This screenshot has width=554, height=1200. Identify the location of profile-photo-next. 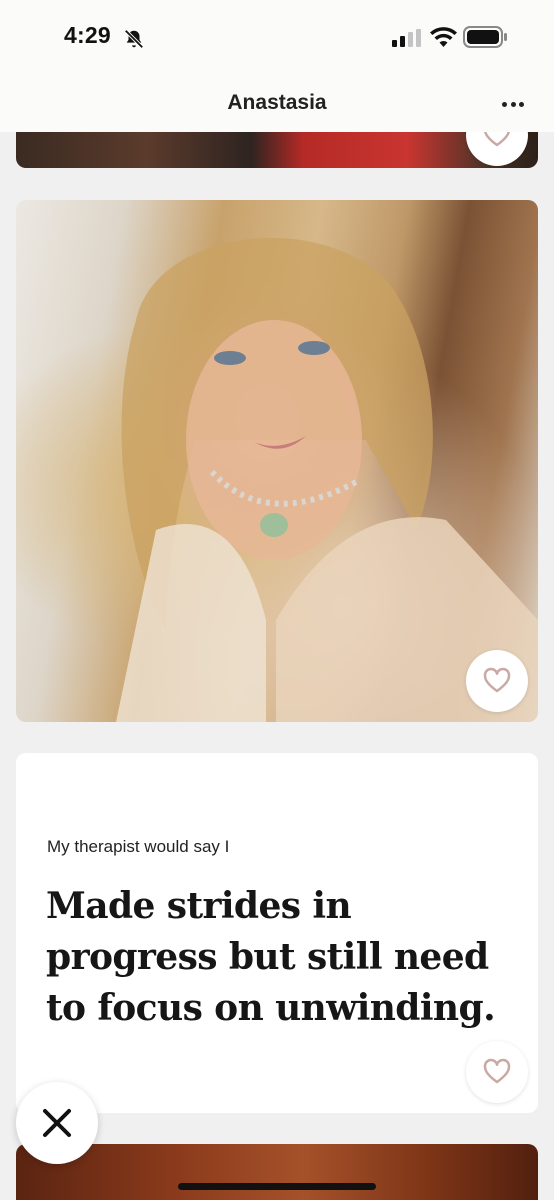
(277, 1172).